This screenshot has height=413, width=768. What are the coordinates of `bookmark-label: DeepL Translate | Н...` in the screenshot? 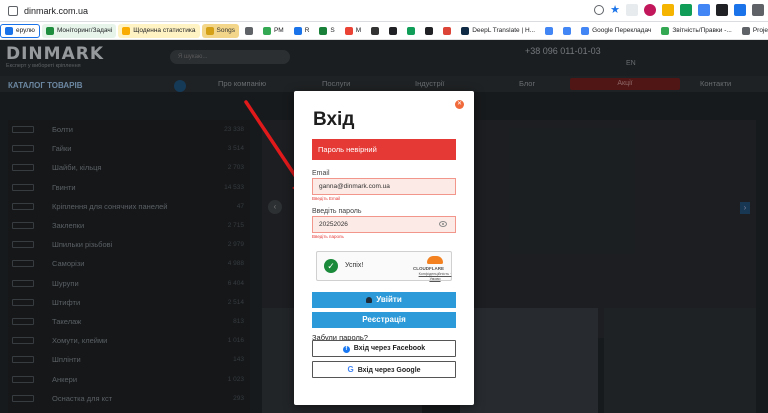 It's located at (504, 30).